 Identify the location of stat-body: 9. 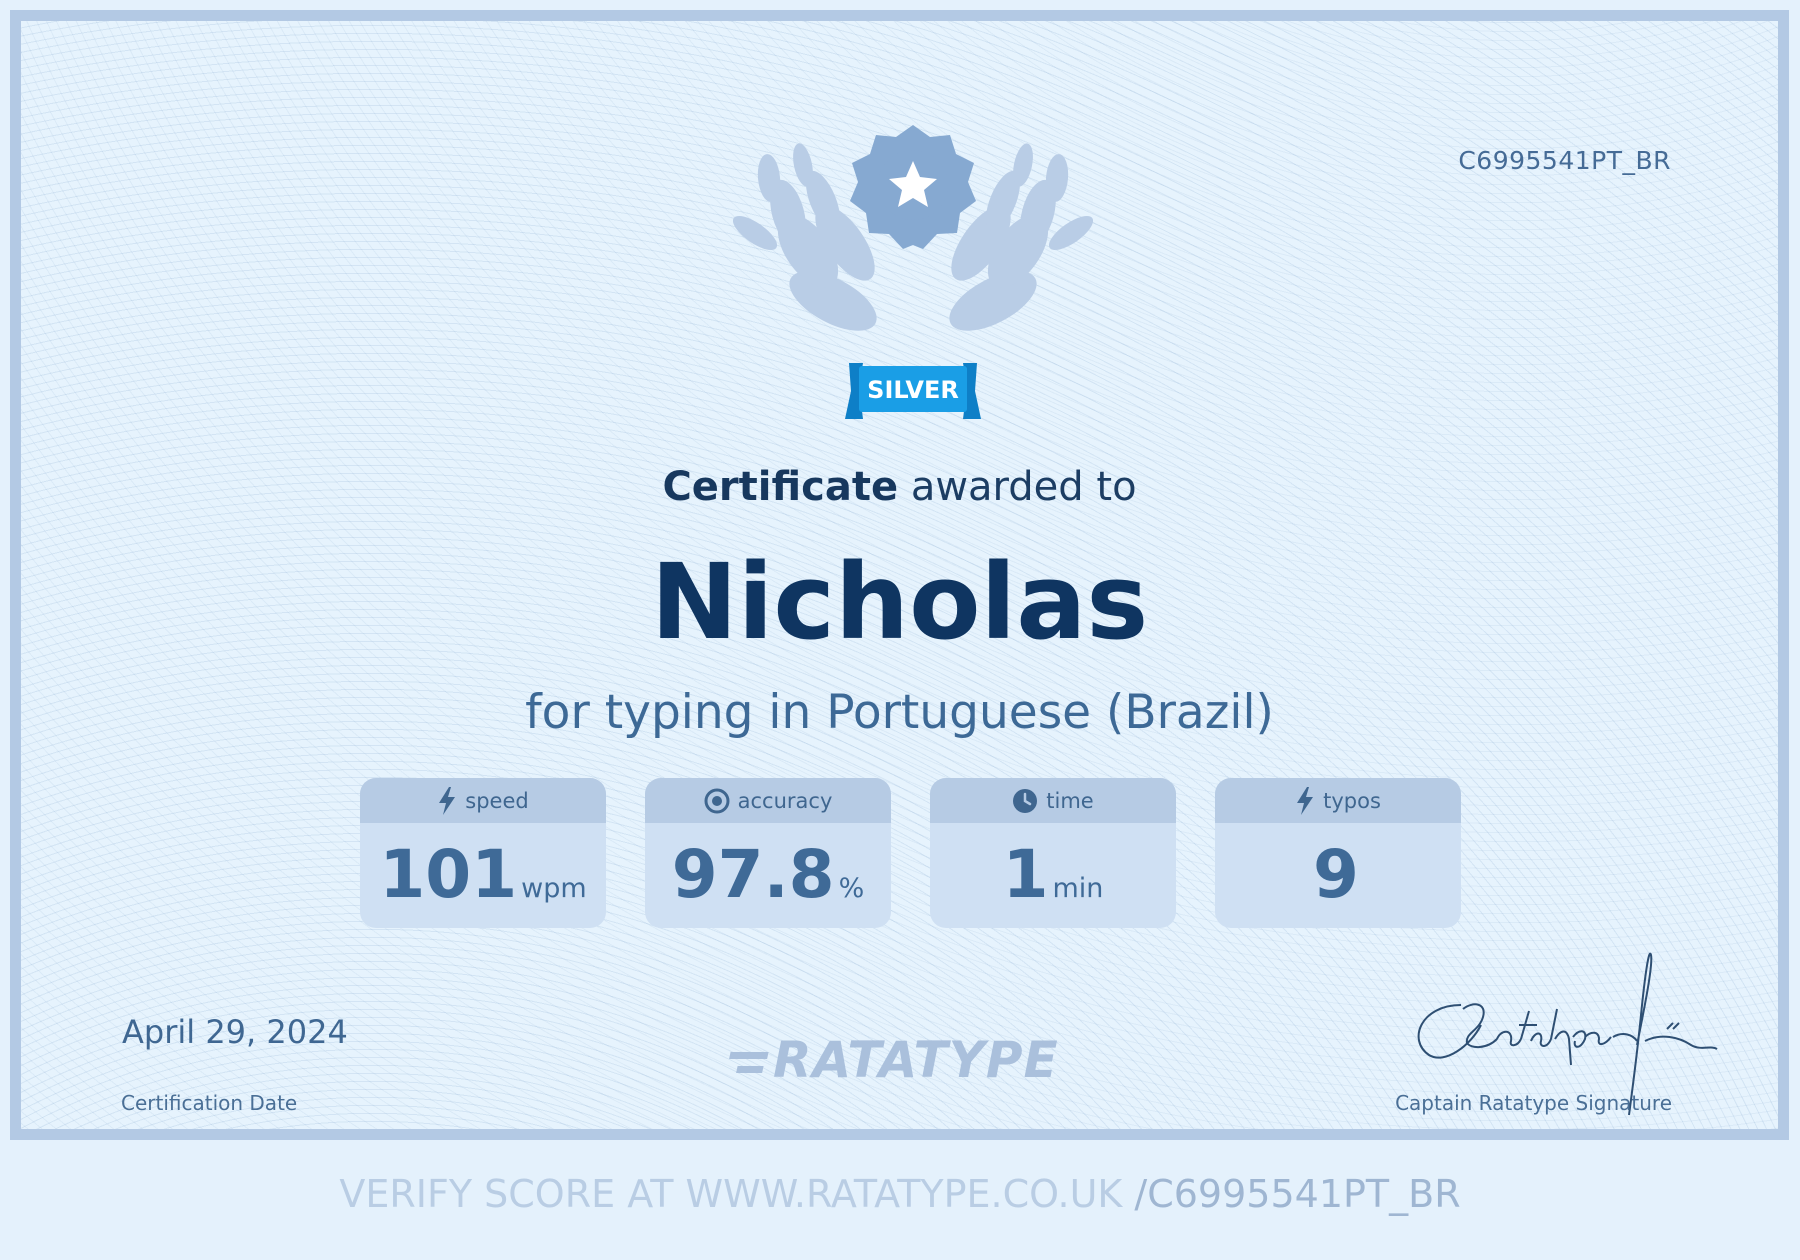
(1338, 875).